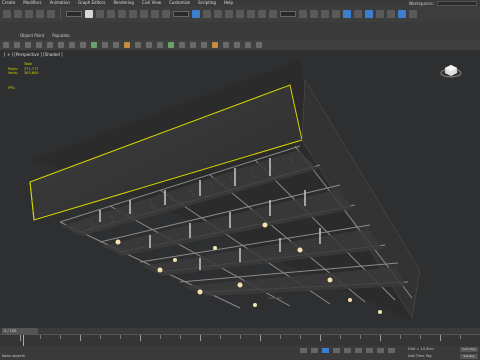 This screenshot has height=360, width=480. Describe the element at coordinates (380, 14) in the screenshot. I see `render-setup-icon` at that location.